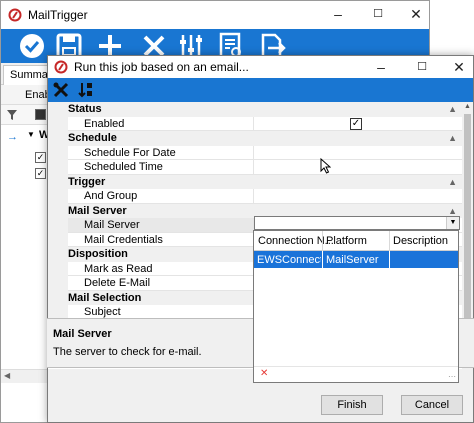 This screenshot has width=474, height=423. I want to click on property-name: Mail Server, so click(161, 225).